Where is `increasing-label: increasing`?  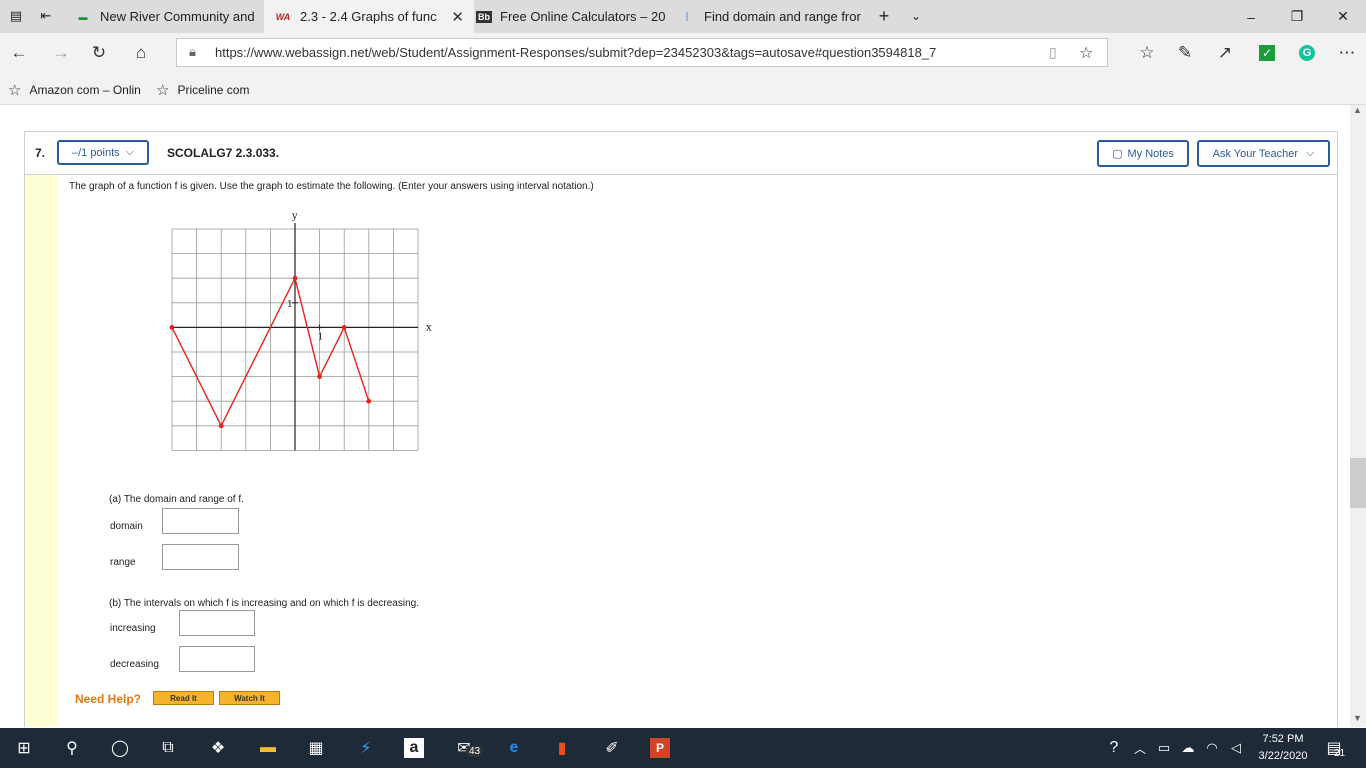
increasing-label: increasing is located at coordinates (133, 628).